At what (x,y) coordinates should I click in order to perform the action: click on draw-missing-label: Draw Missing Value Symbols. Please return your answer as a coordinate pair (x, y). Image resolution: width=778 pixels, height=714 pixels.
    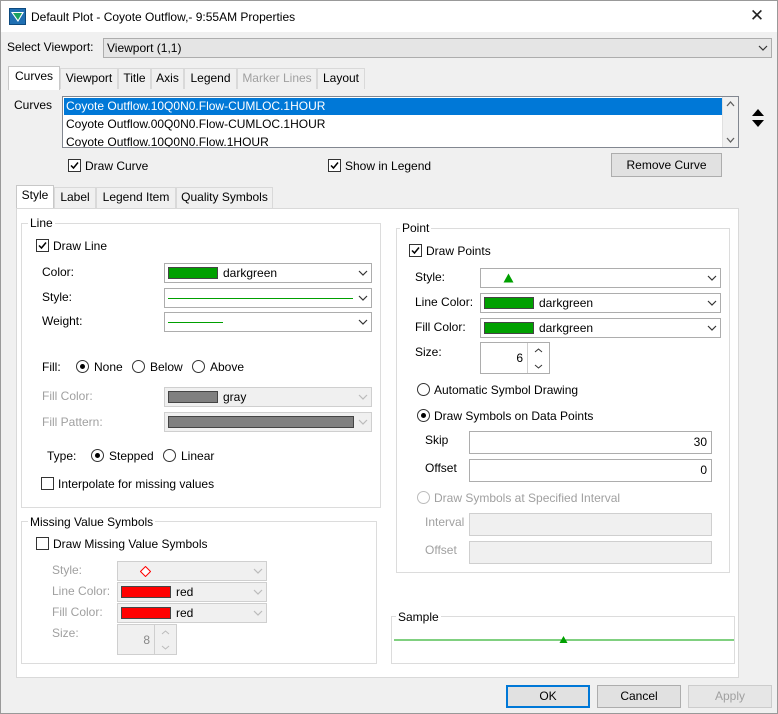
    Looking at the image, I should click on (130, 544).